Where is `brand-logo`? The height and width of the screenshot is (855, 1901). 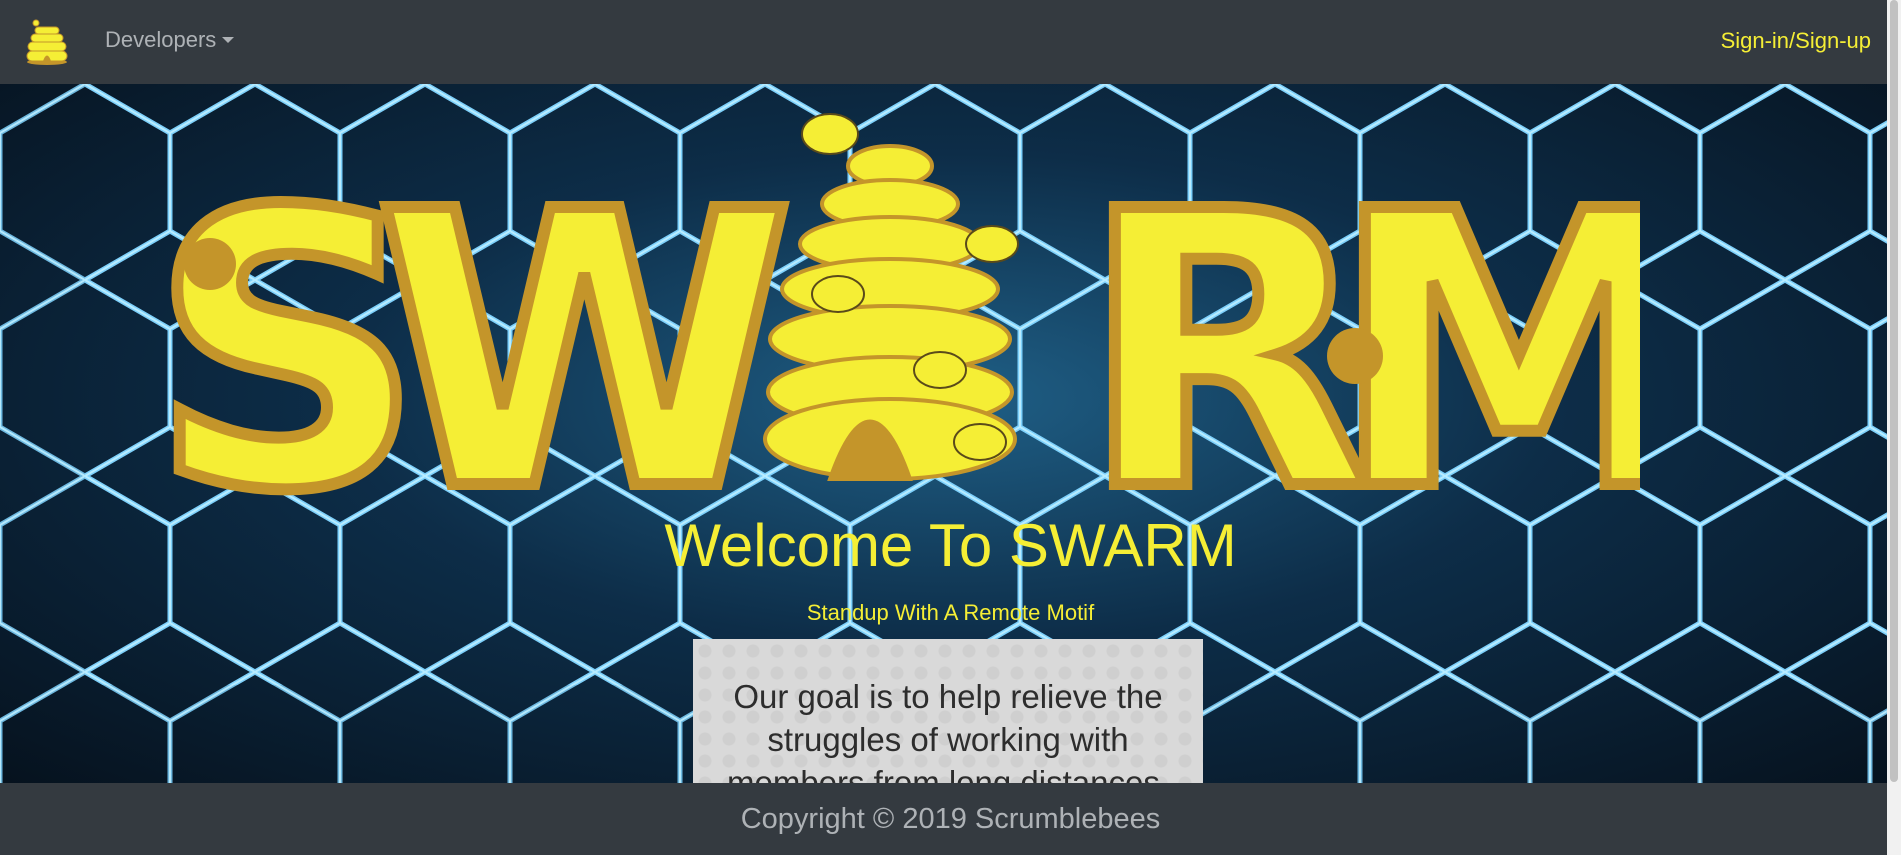 brand-logo is located at coordinates (47, 42).